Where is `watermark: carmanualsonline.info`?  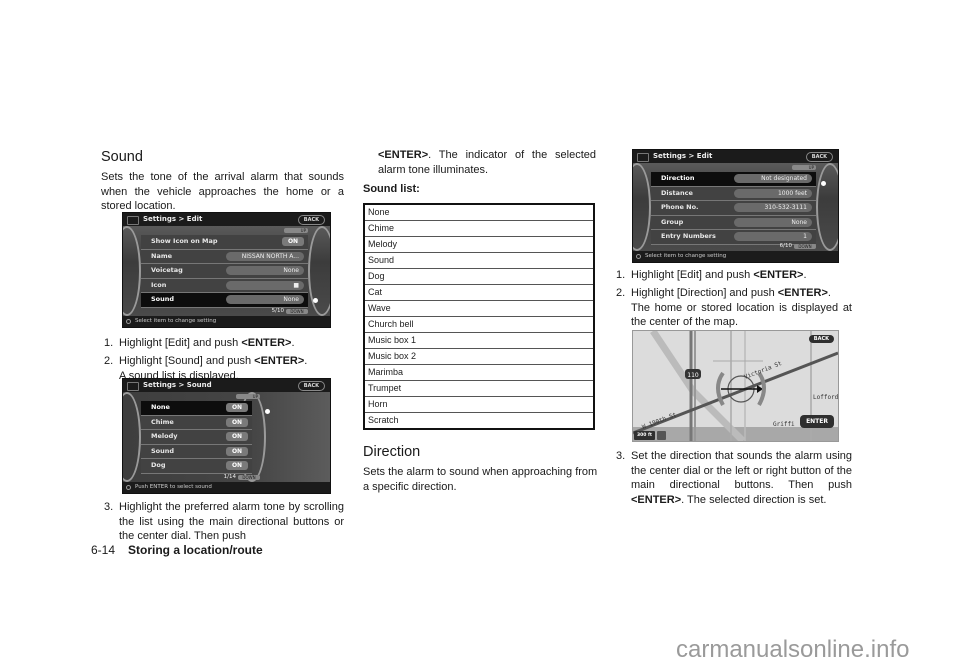 watermark: carmanualsonline.info is located at coordinates (792, 650).